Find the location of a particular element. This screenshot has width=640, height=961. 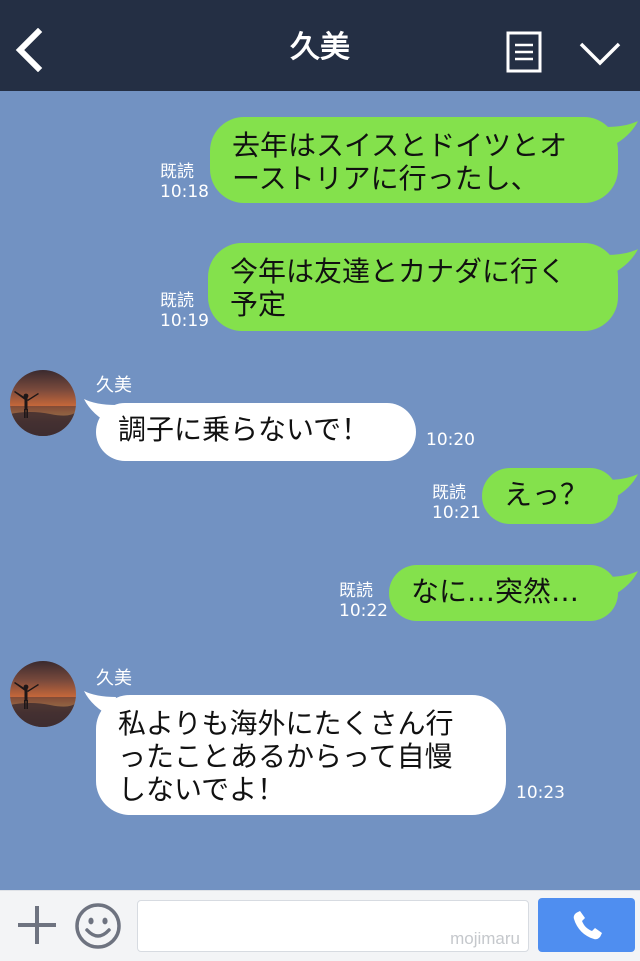

timestamp: 10:23 is located at coordinates (540, 793).